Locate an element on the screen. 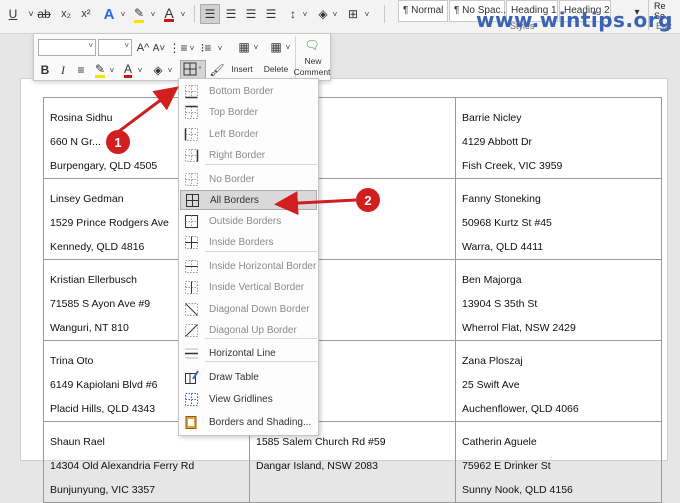  menu-item-inside-borders: Inside Borders is located at coordinates (248, 242).